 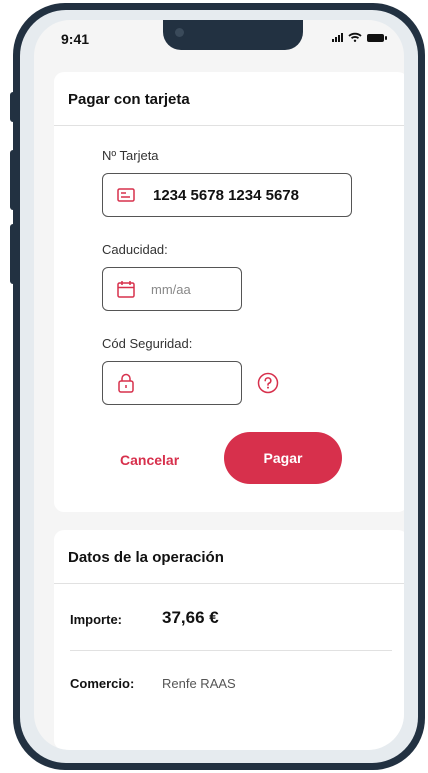 What do you see at coordinates (126, 289) in the screenshot?
I see `calendar-icon` at bounding box center [126, 289].